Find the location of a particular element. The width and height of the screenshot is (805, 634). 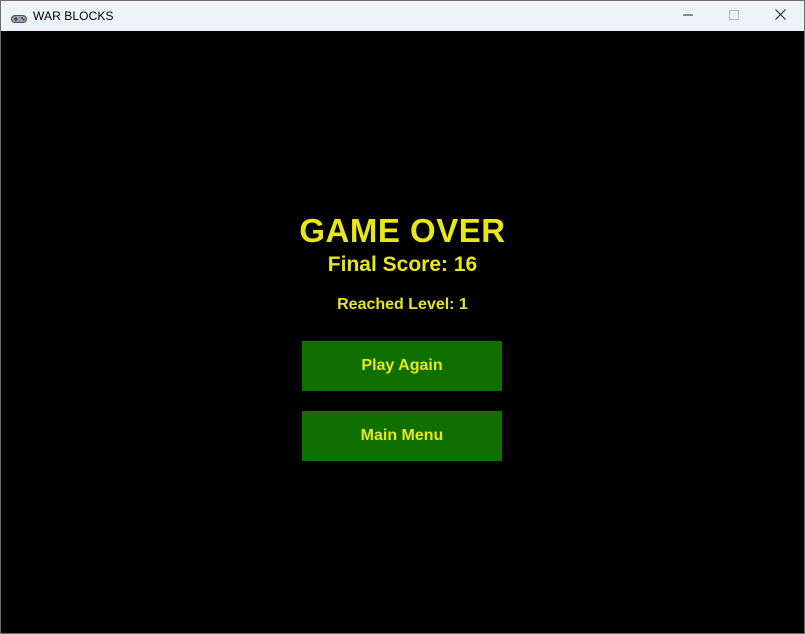

maximize-button is located at coordinates (734, 16).